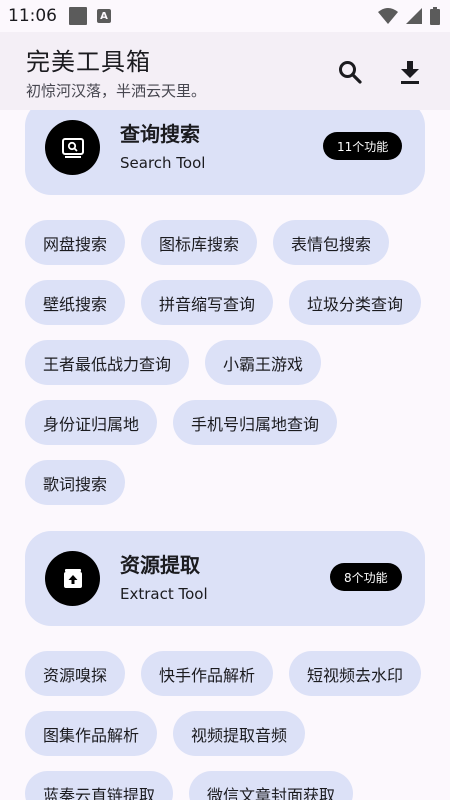 This screenshot has width=450, height=800. I want to click on section-subtitle: Extract Tool, so click(164, 594).